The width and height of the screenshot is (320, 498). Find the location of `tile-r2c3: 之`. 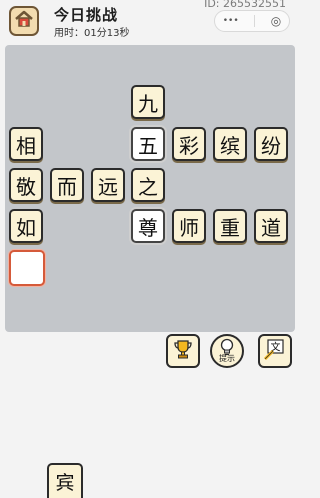

tile-r2c3: 之 is located at coordinates (148, 185).